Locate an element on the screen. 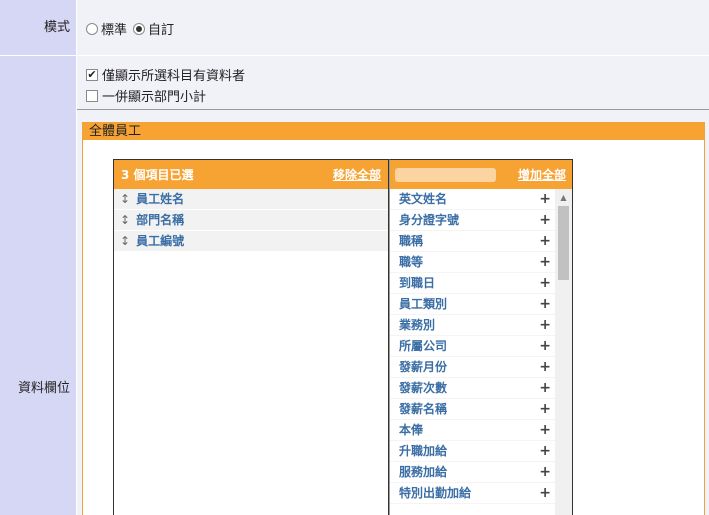  selected-panel-header: 3 個項目已選 移除全部 is located at coordinates (251, 174).